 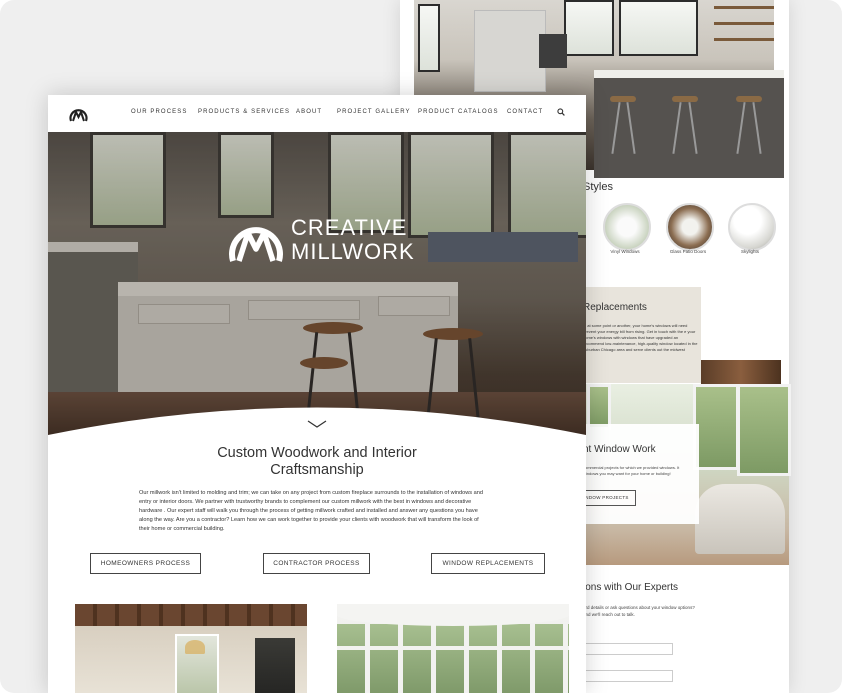 What do you see at coordinates (309, 112) in the screenshot?
I see `nav-about: ABOUT` at bounding box center [309, 112].